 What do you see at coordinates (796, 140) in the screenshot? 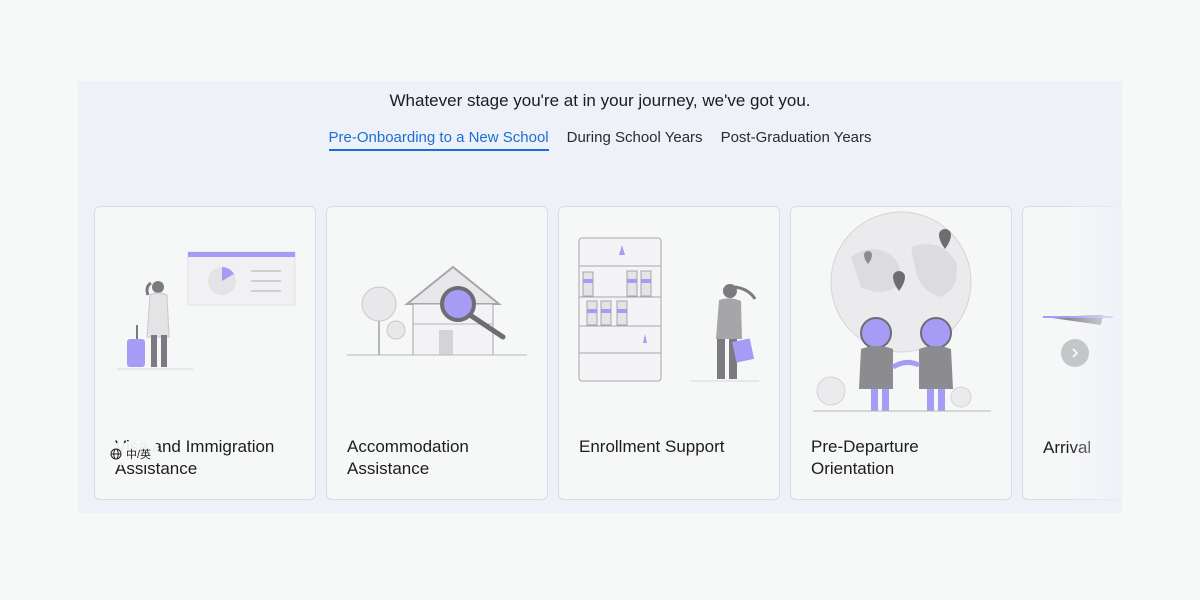
I see `tab-post-graduation: Post-Graduation Years` at bounding box center [796, 140].